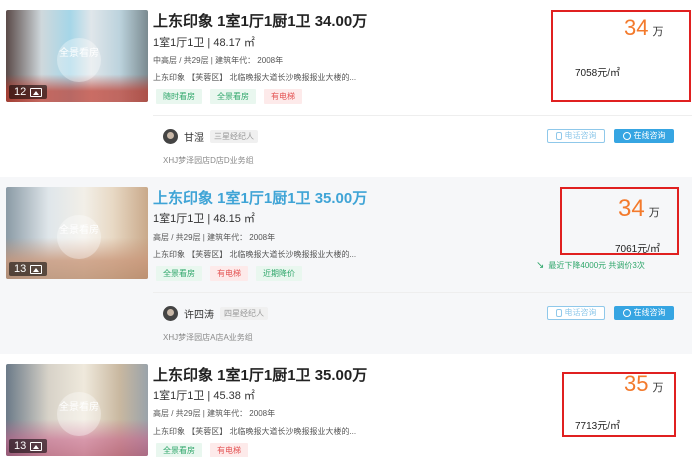 The width and height of the screenshot is (692, 457). What do you see at coordinates (208, 337) in the screenshot?
I see `agent-store: XHJ梦泽园店A店A业务组` at bounding box center [208, 337].